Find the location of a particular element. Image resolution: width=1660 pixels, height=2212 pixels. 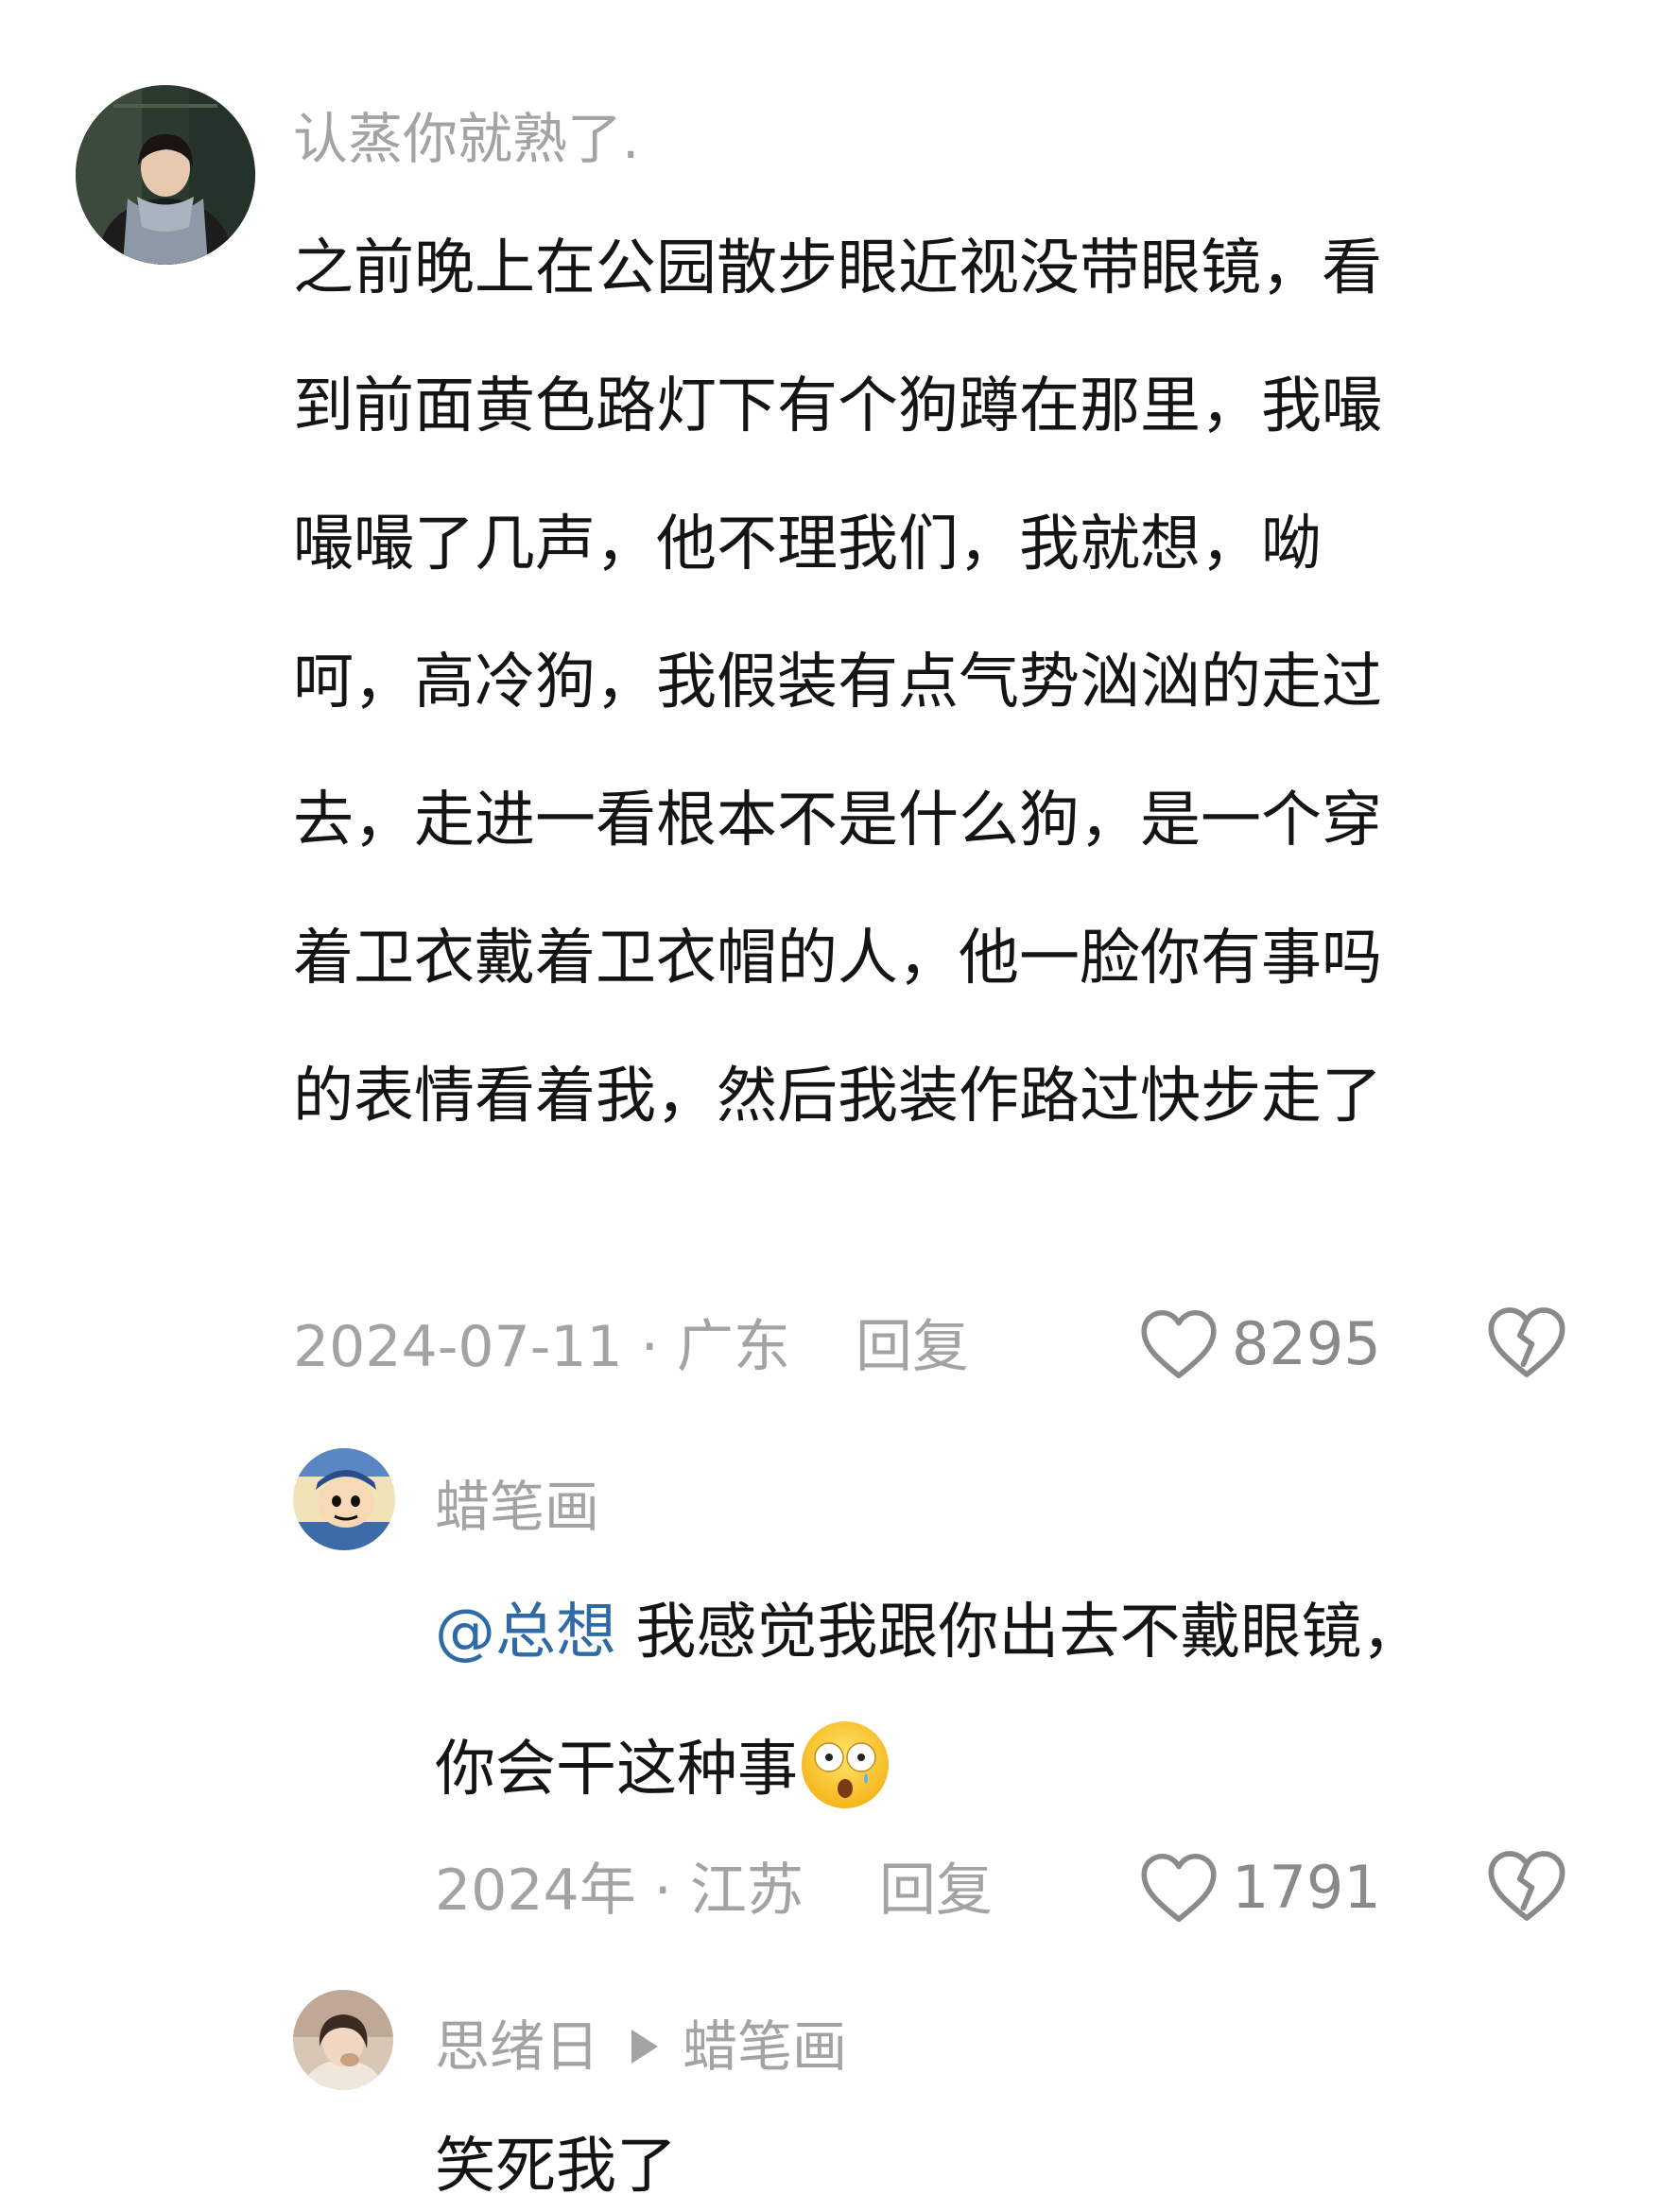

like-button: 1791 is located at coordinates (1260, 1887).